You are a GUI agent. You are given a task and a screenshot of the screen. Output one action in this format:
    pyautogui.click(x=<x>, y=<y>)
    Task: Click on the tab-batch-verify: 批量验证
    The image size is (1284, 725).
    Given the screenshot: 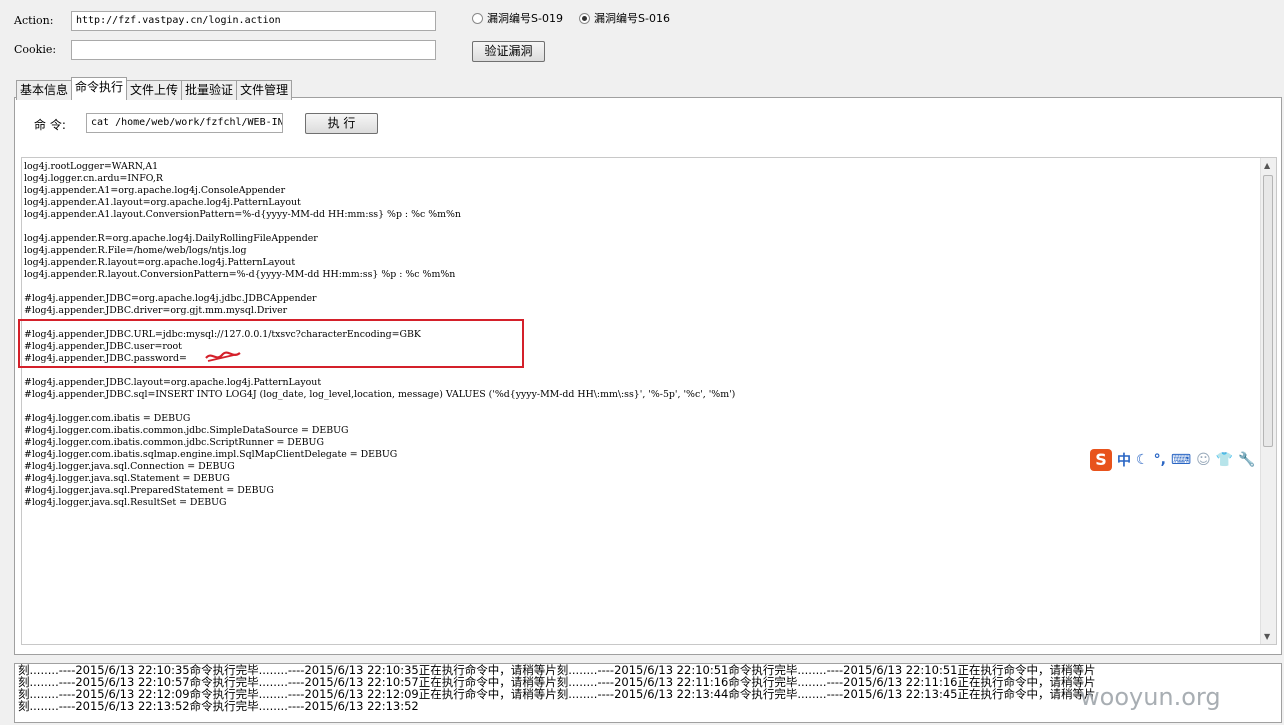 What is the action you would take?
    pyautogui.click(x=209, y=90)
    